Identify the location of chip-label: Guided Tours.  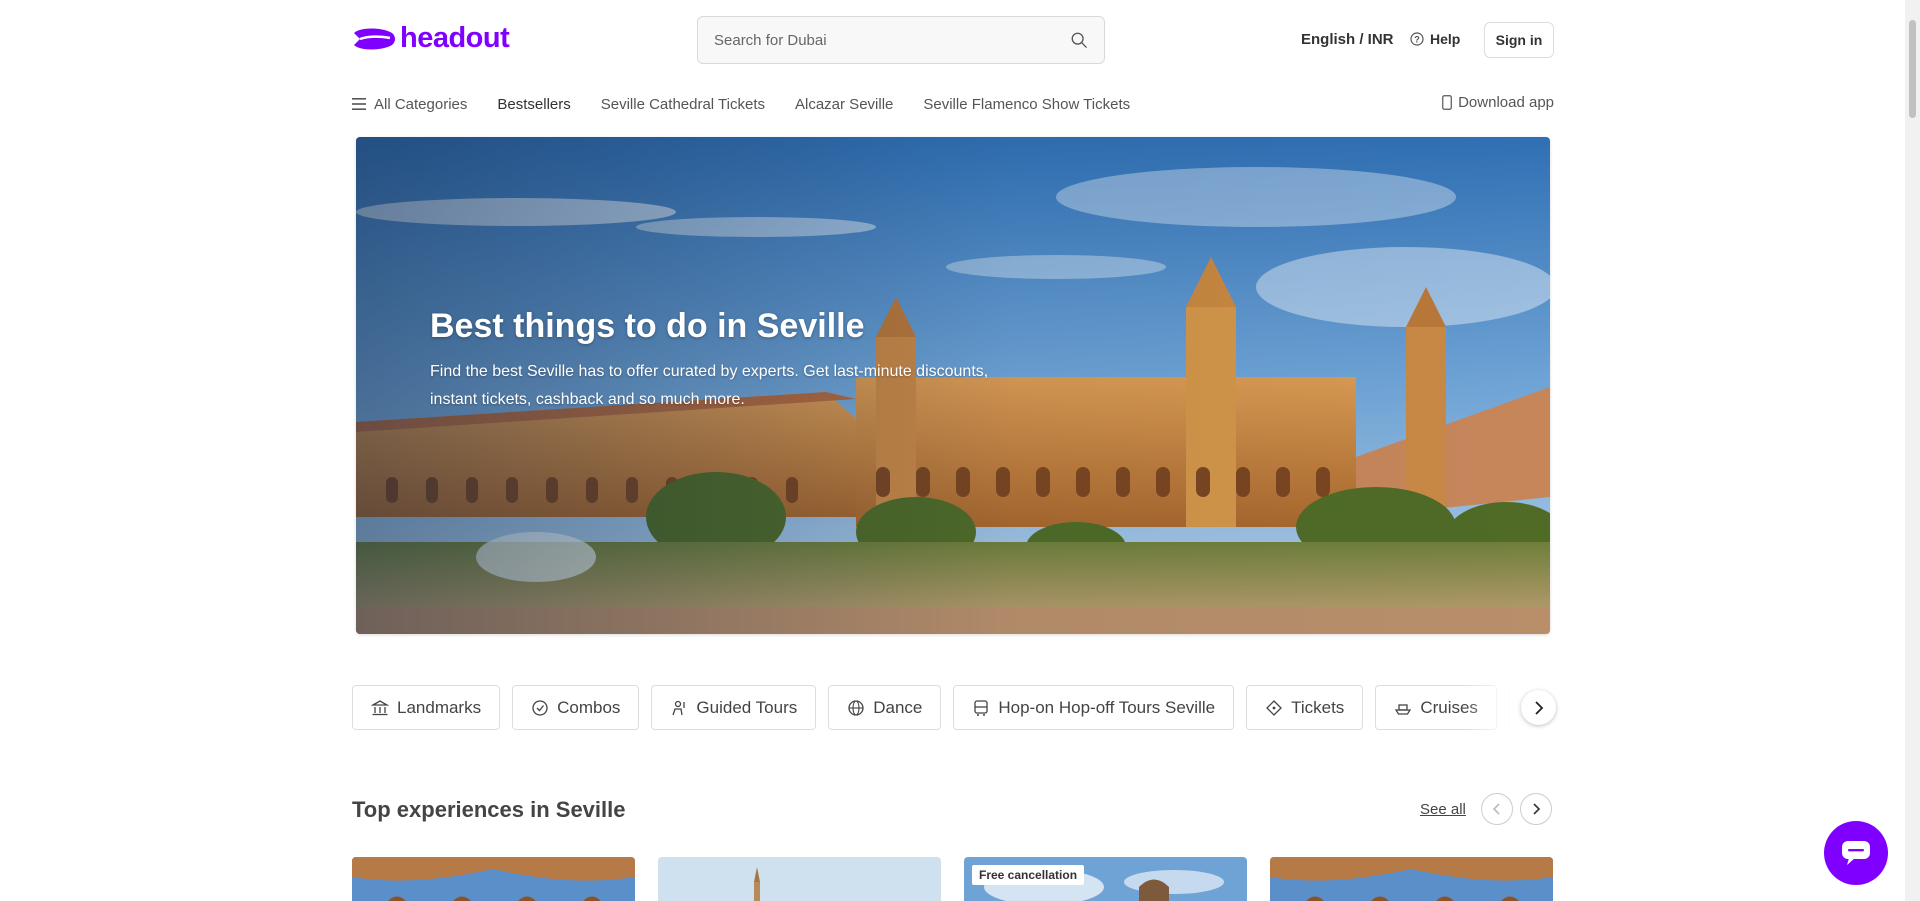
(747, 707).